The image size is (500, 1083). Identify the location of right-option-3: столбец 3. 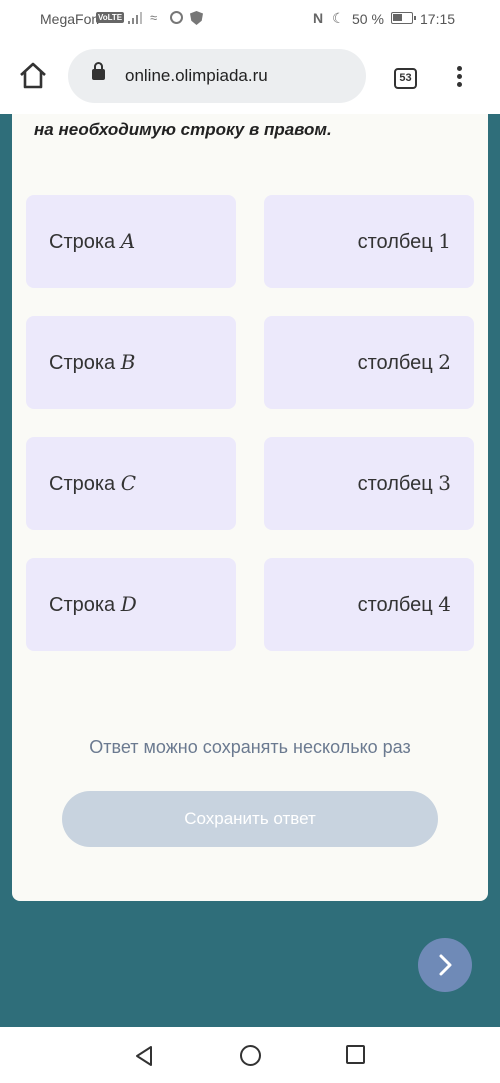
(369, 483).